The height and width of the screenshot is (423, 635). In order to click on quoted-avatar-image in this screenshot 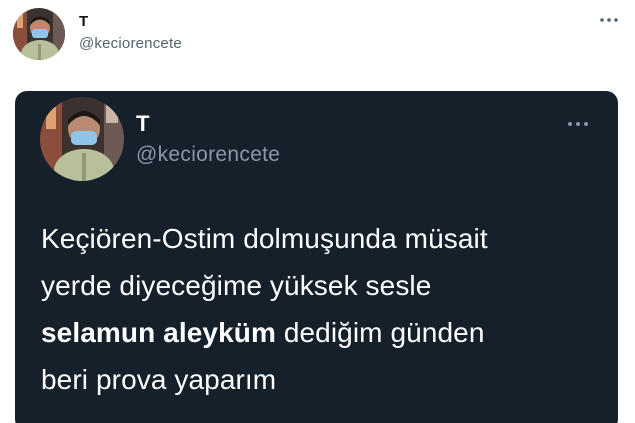, I will do `click(82, 139)`.